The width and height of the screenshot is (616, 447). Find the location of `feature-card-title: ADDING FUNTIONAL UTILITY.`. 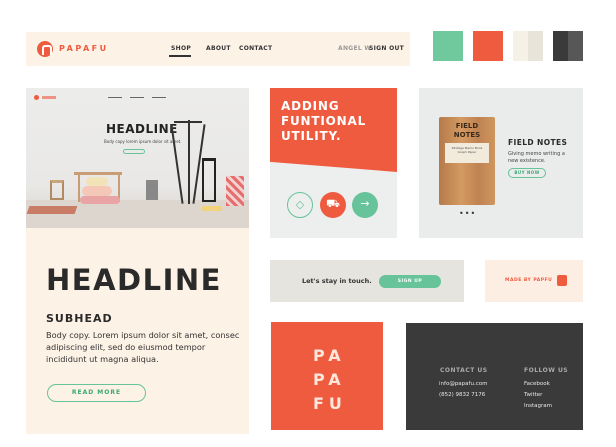

feature-card-title: ADDING FUNTIONAL UTILITY. is located at coordinates (324, 121).